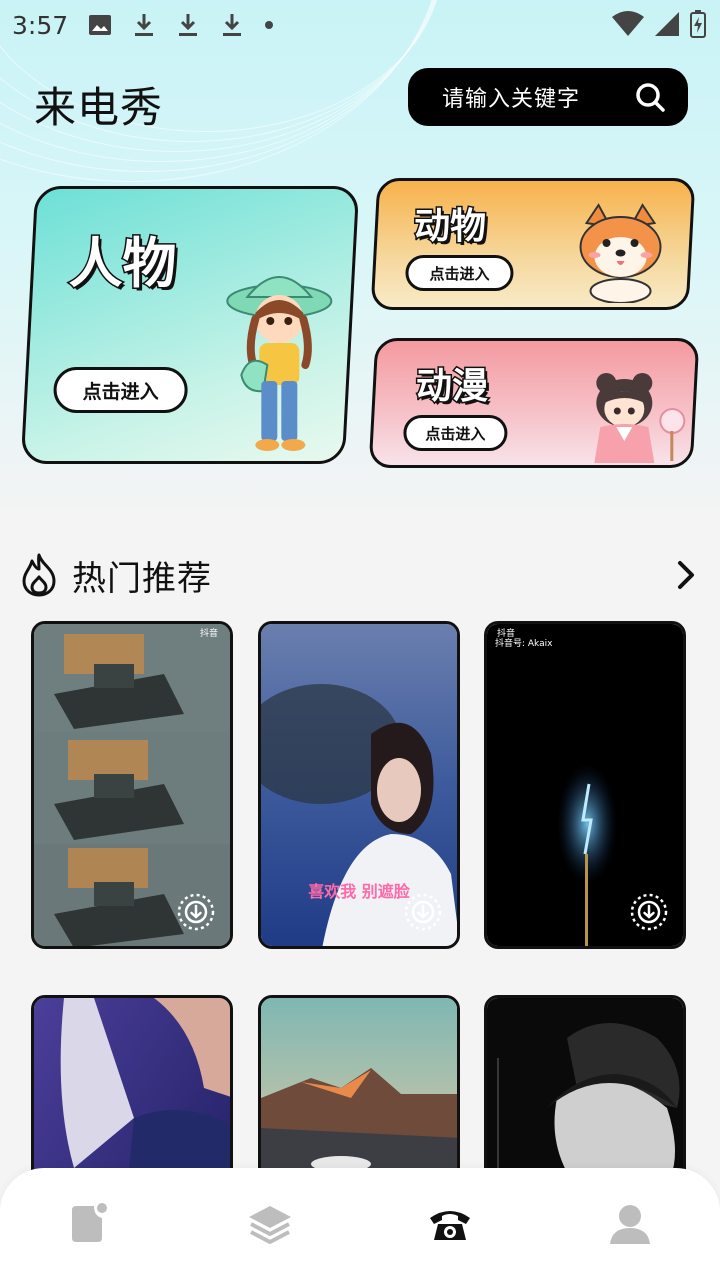  I want to click on category-title: 人物, so click(122, 264).